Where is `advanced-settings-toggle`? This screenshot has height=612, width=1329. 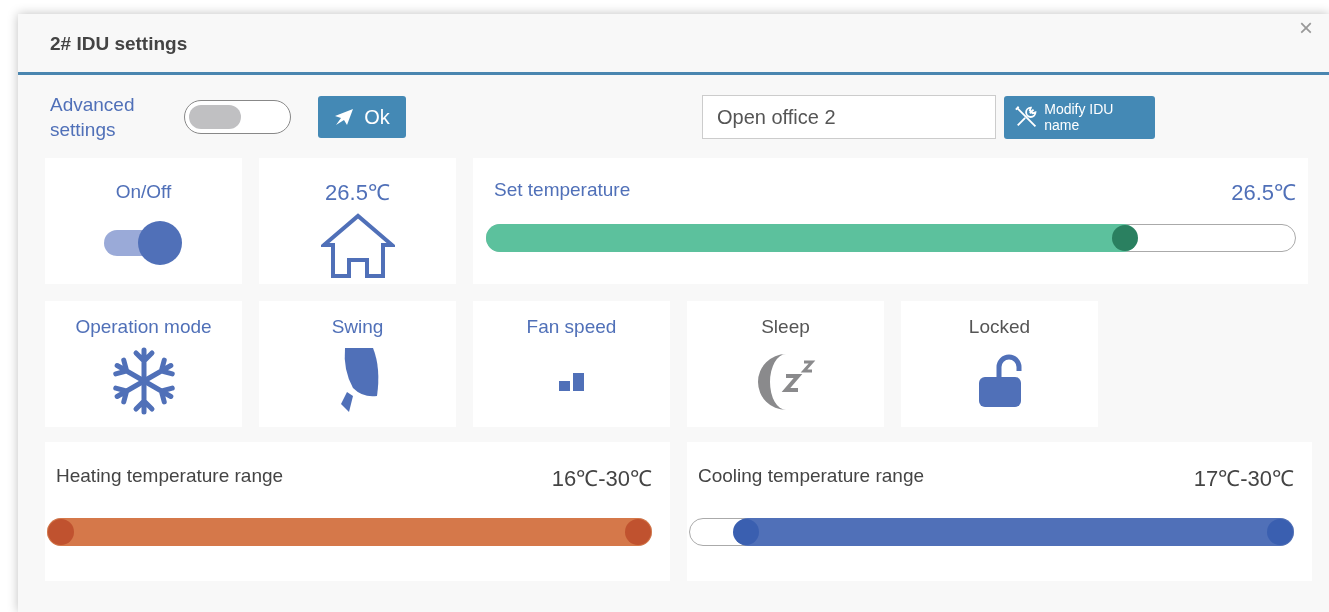
advanced-settings-toggle is located at coordinates (237, 117).